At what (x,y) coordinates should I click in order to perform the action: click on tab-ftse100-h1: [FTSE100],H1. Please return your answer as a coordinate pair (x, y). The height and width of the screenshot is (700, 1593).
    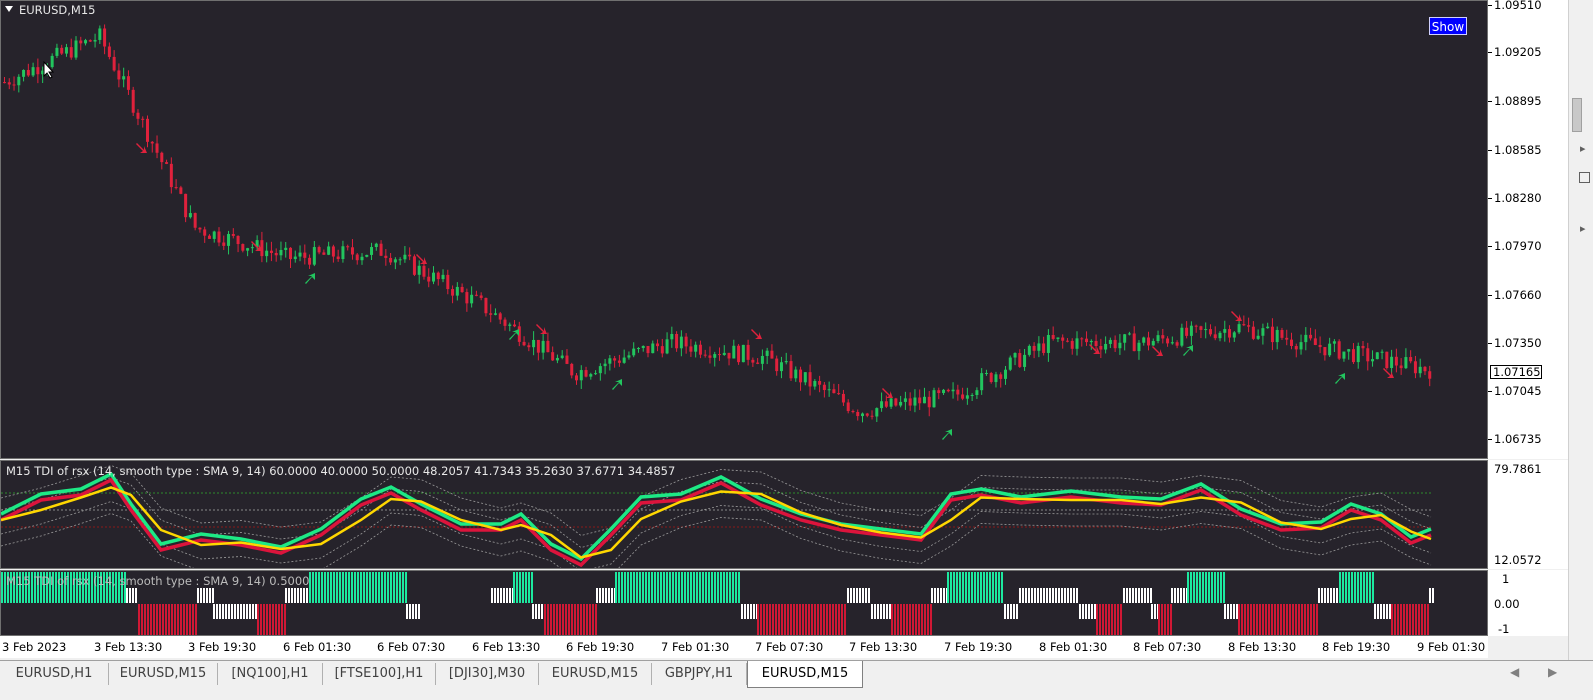
    Looking at the image, I should click on (379, 674).